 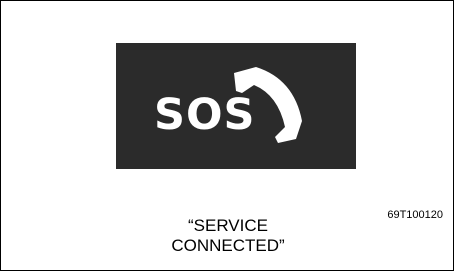 I want to click on phone-handset-icon, so click(x=268, y=105).